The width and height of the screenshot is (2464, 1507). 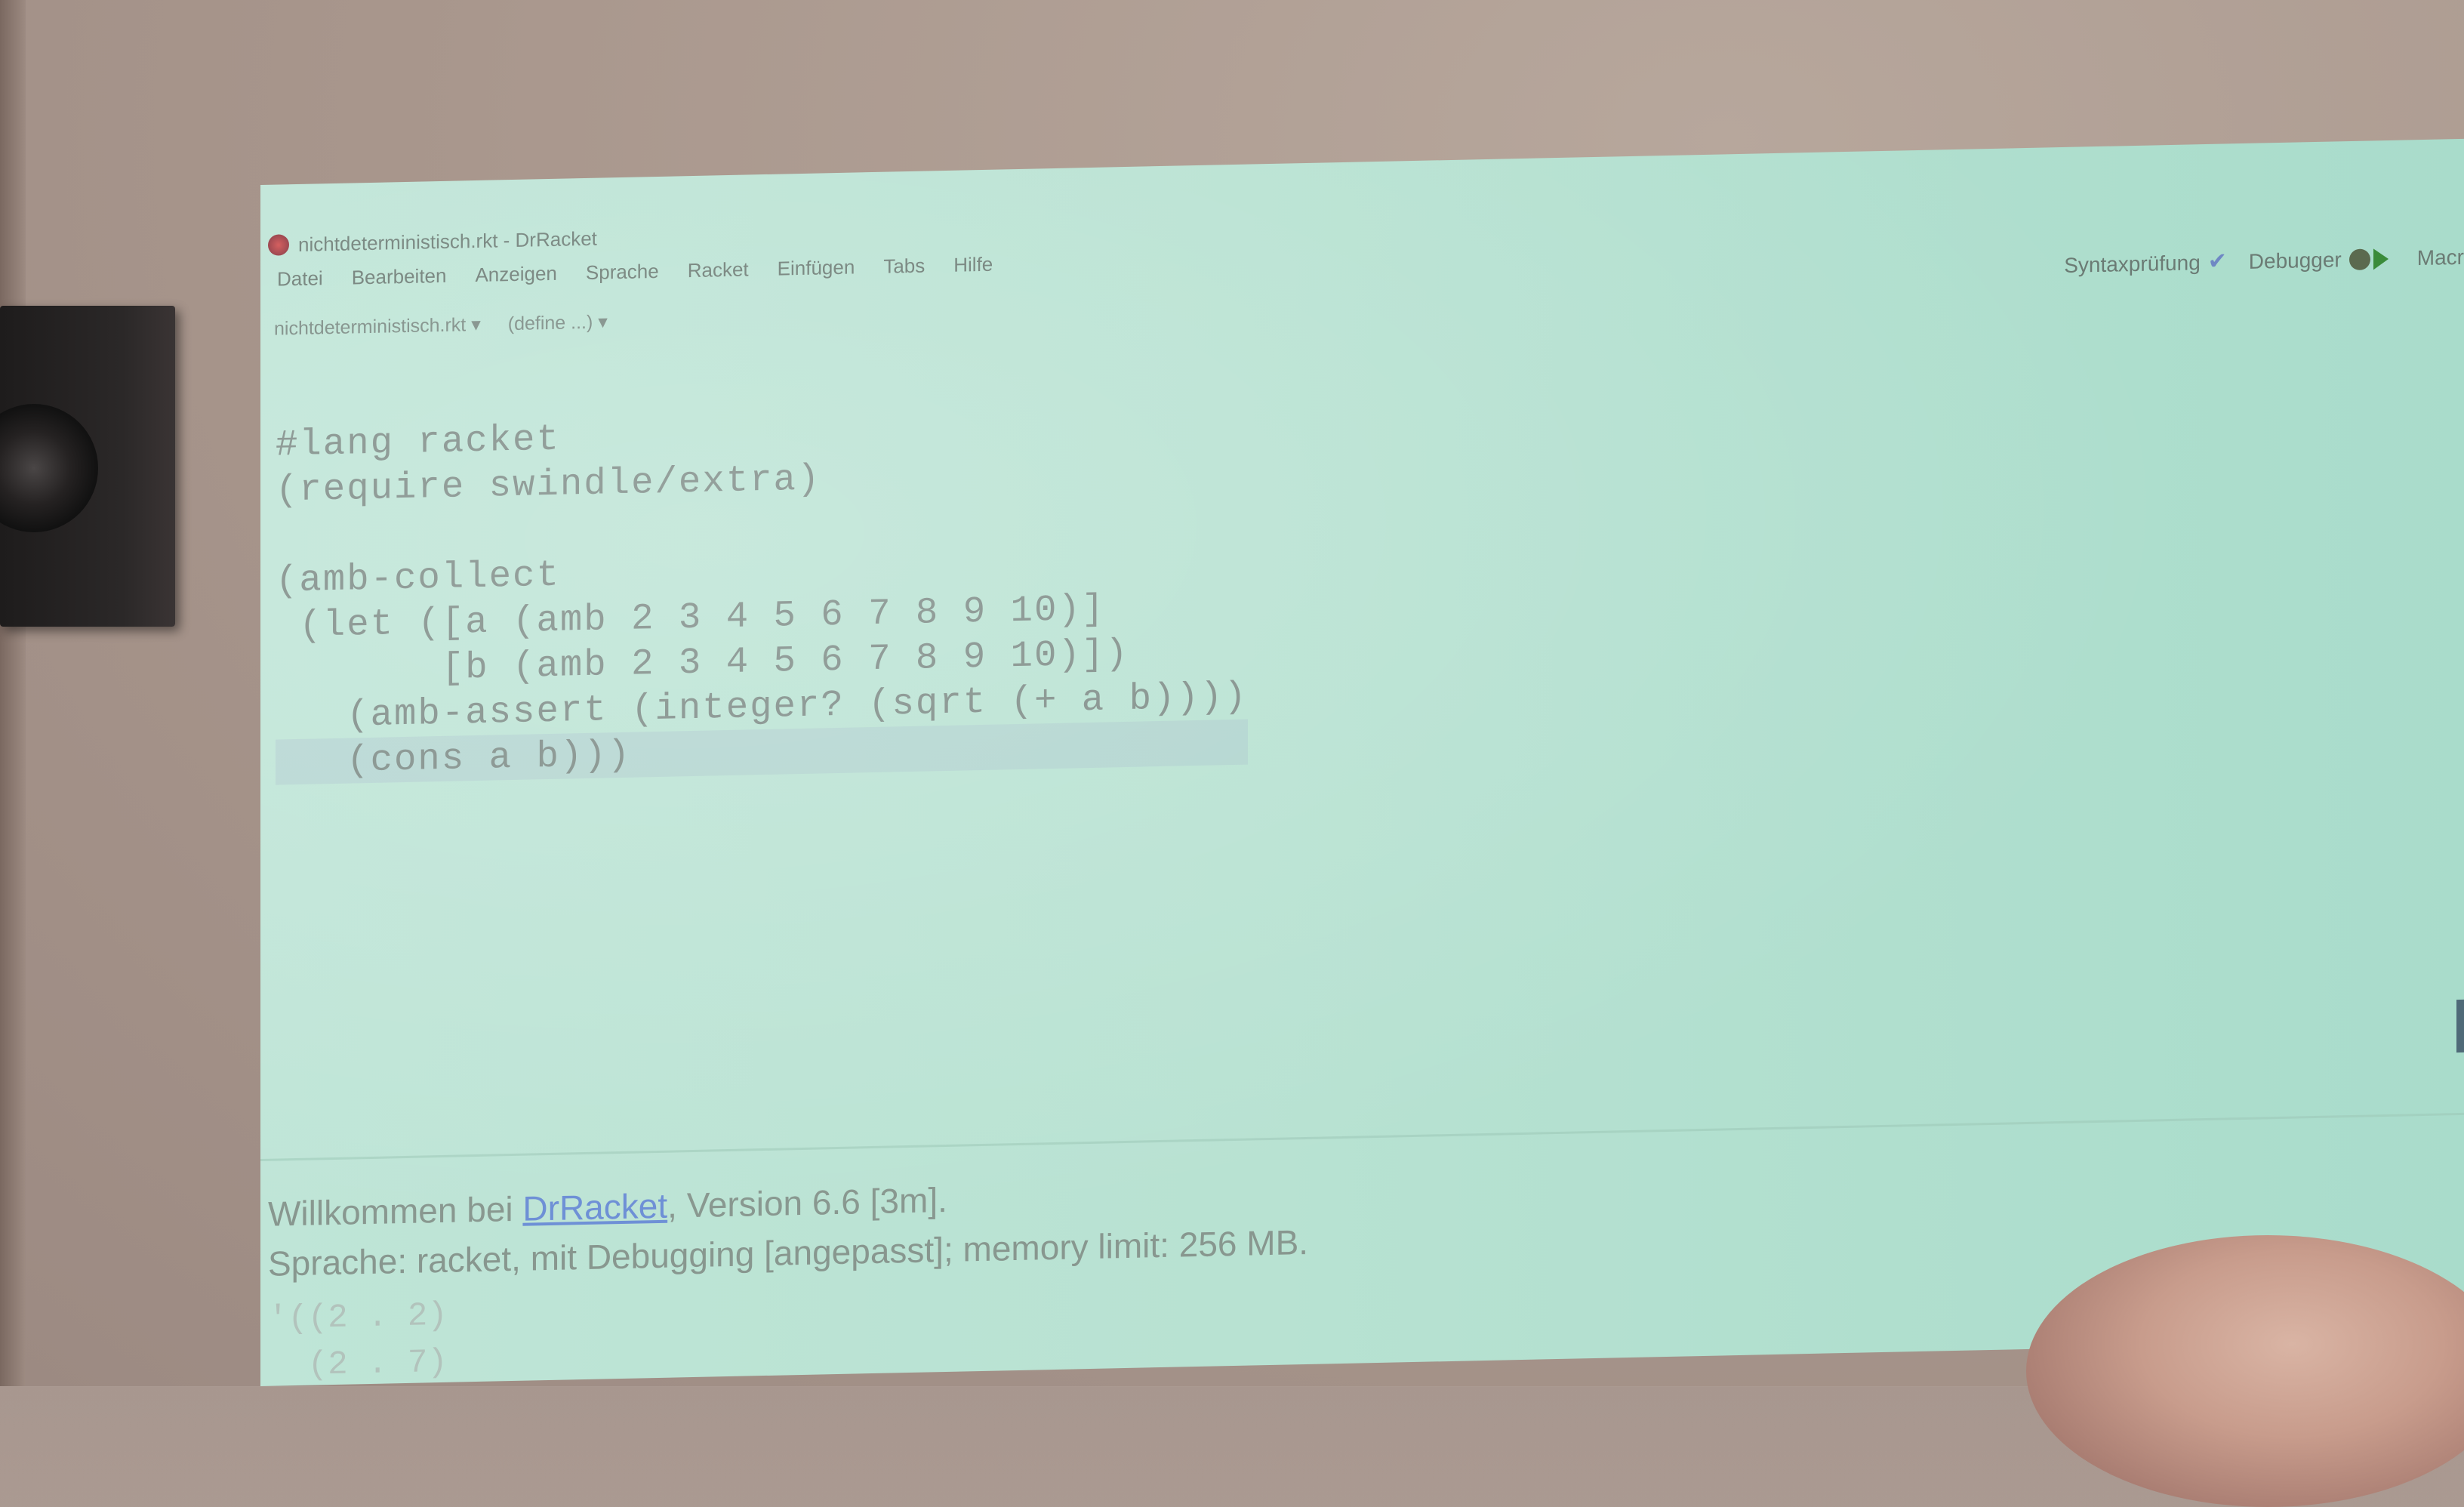 I want to click on repl-output-line: '((2 . 2), so click(x=358, y=1317).